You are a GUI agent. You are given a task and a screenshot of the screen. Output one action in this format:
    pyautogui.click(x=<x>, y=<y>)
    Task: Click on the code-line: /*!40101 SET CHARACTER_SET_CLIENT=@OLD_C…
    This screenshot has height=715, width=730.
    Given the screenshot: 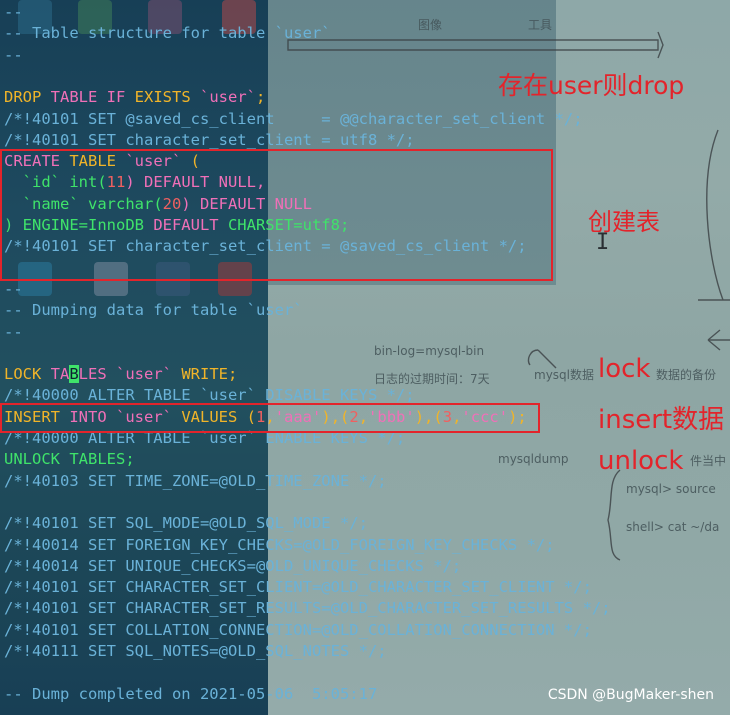 What is the action you would take?
    pyautogui.click(x=298, y=587)
    